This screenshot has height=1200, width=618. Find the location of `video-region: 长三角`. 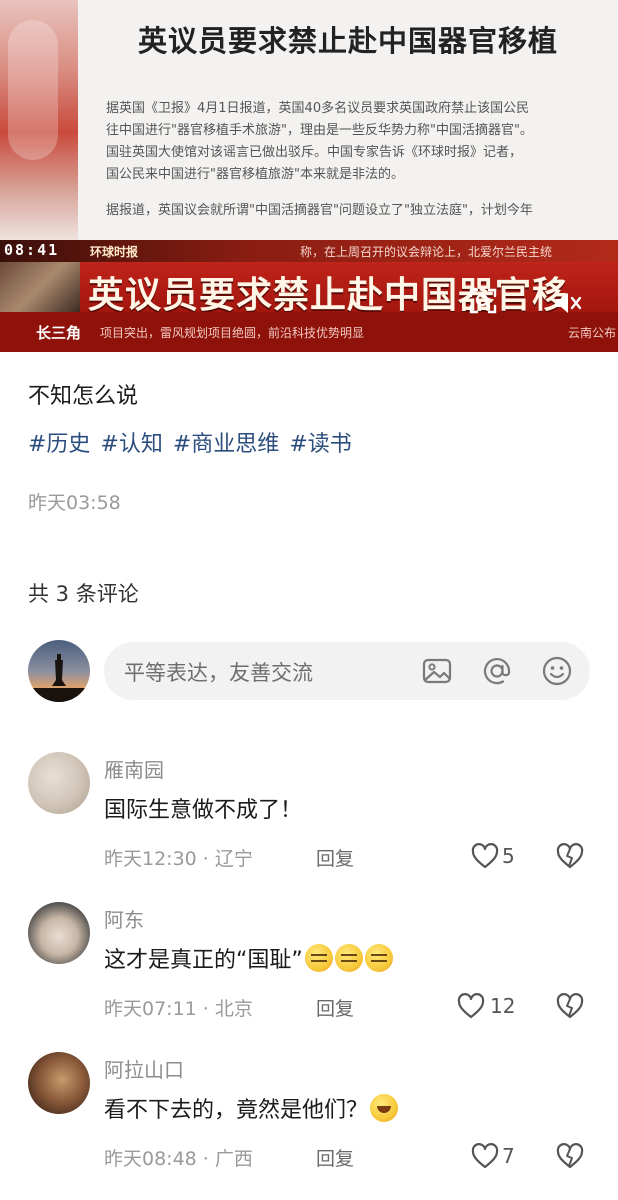

video-region: 长三角 is located at coordinates (59, 333).